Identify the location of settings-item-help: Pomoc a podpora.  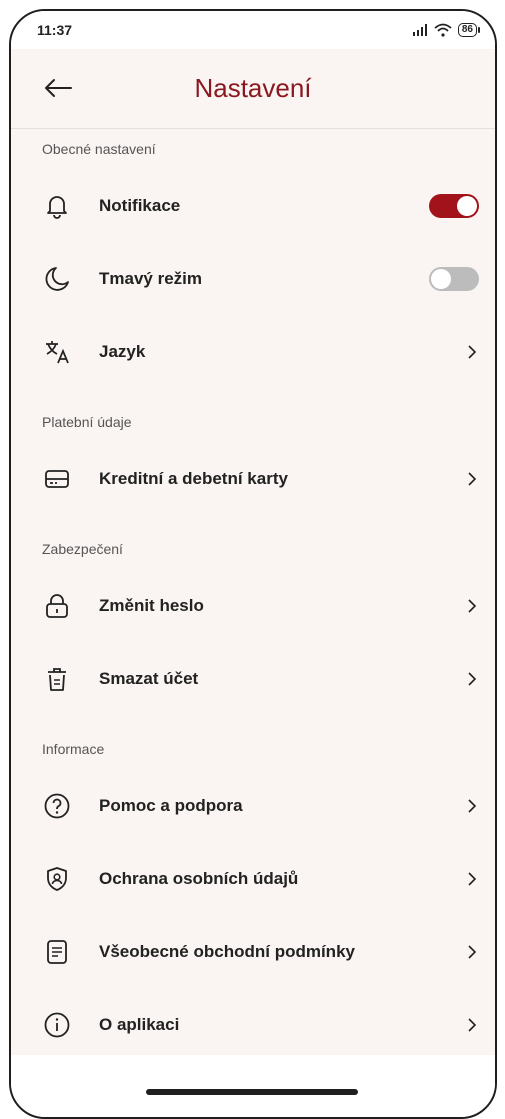
(253, 805).